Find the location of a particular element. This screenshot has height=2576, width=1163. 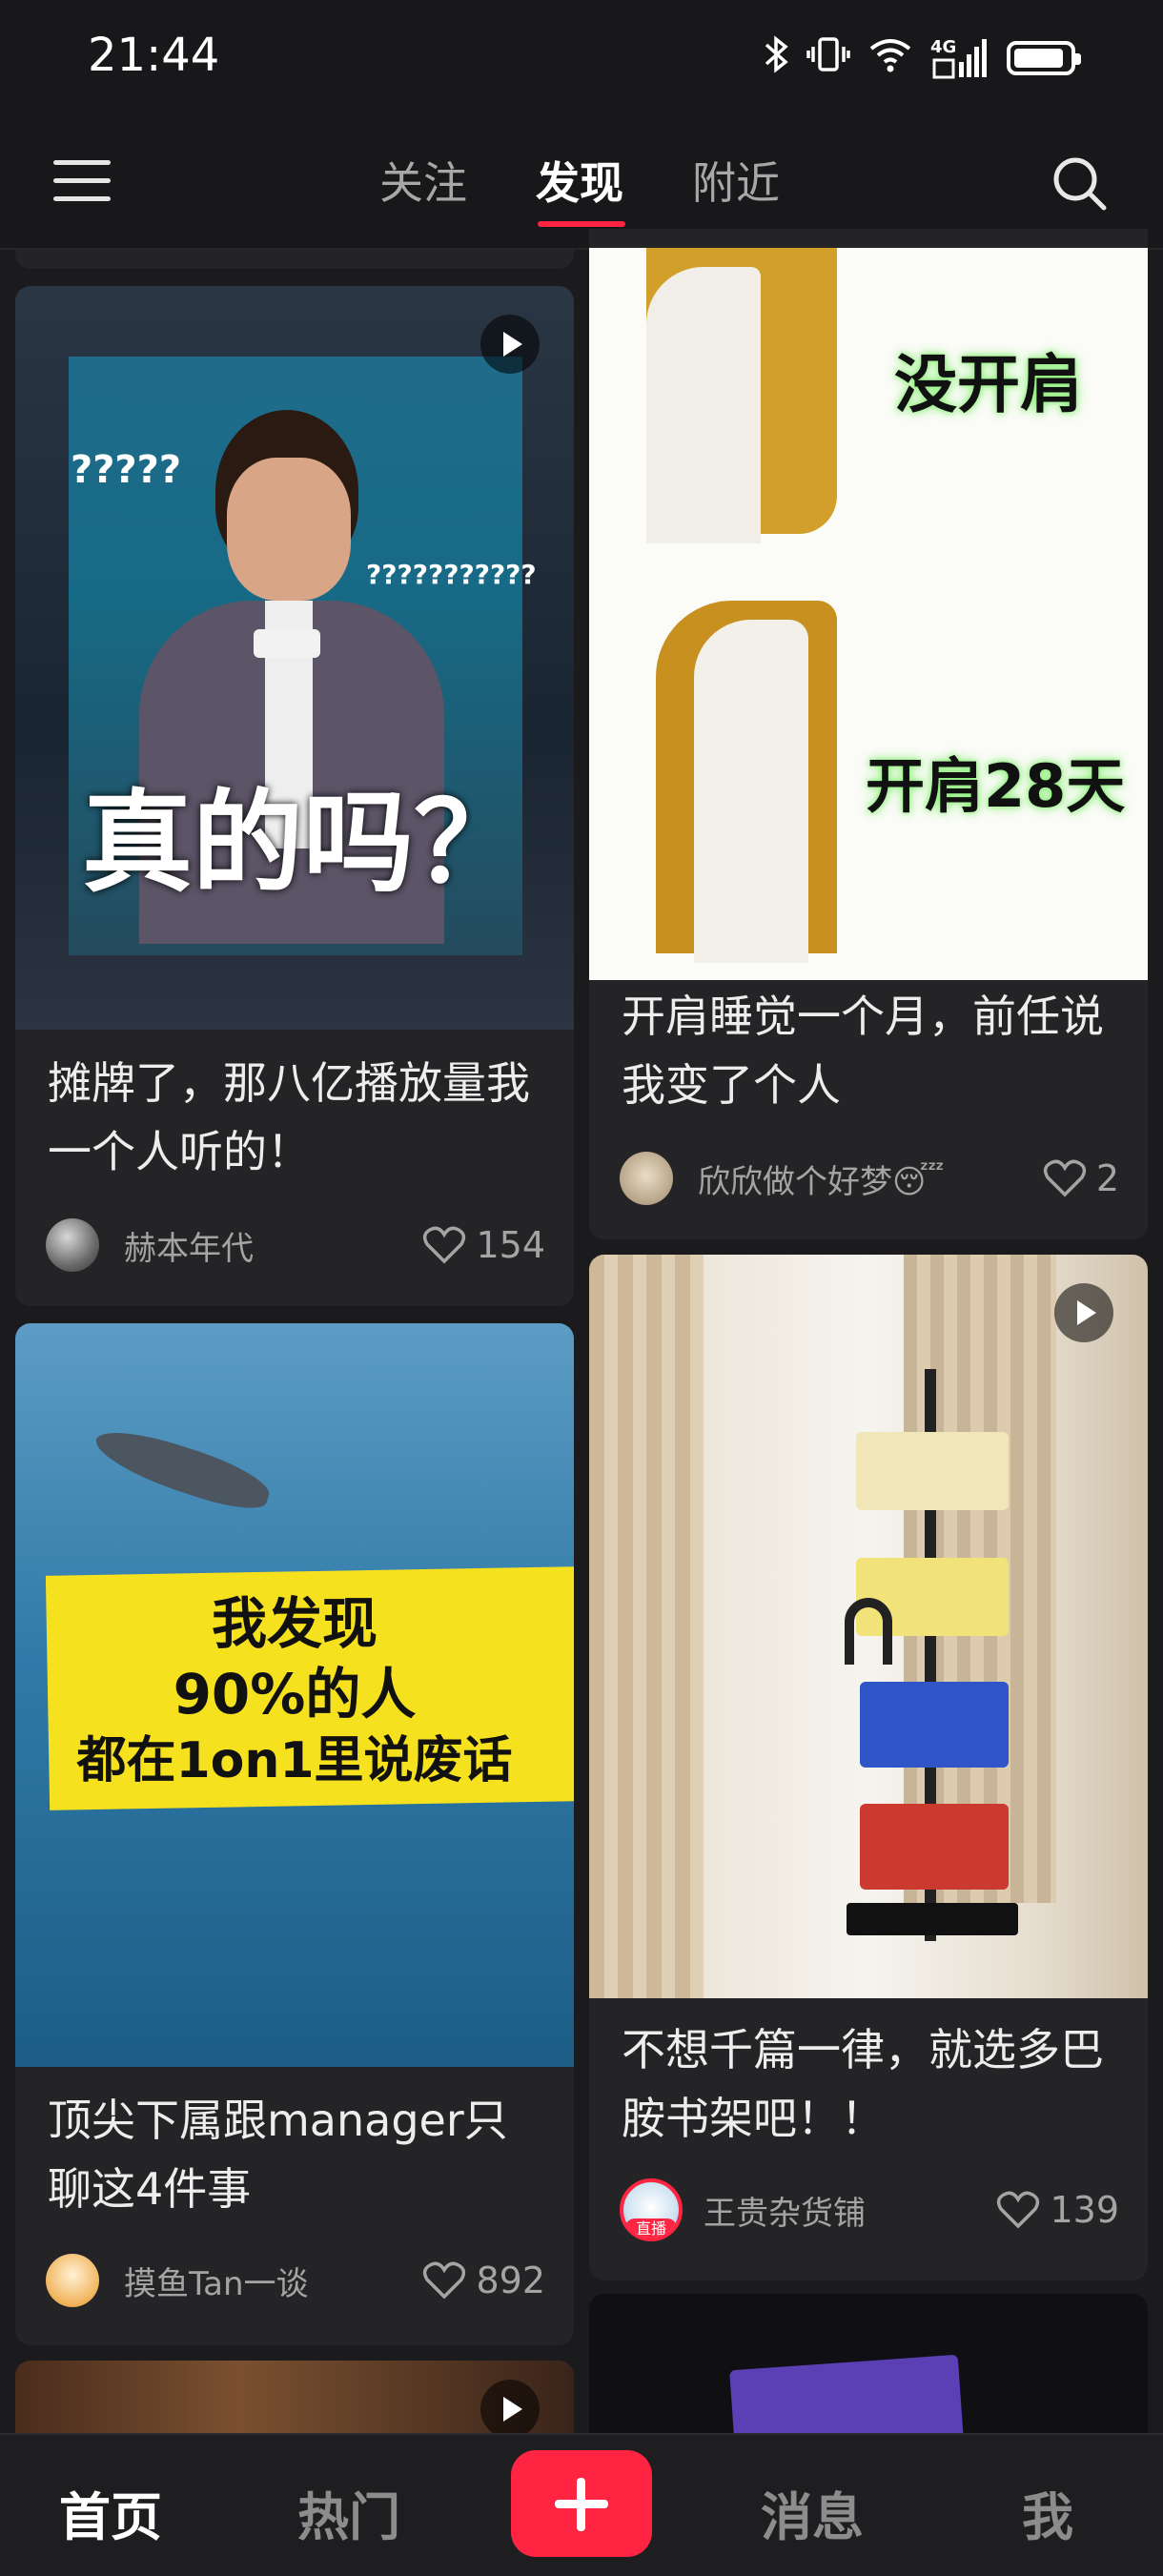

like-button: 892 is located at coordinates (483, 2280).